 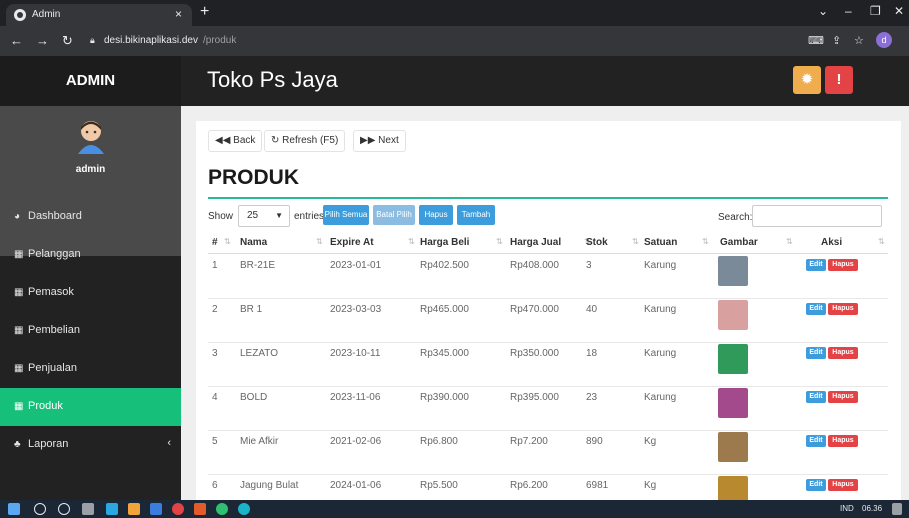 I want to click on word-icon, so click(x=156, y=509).